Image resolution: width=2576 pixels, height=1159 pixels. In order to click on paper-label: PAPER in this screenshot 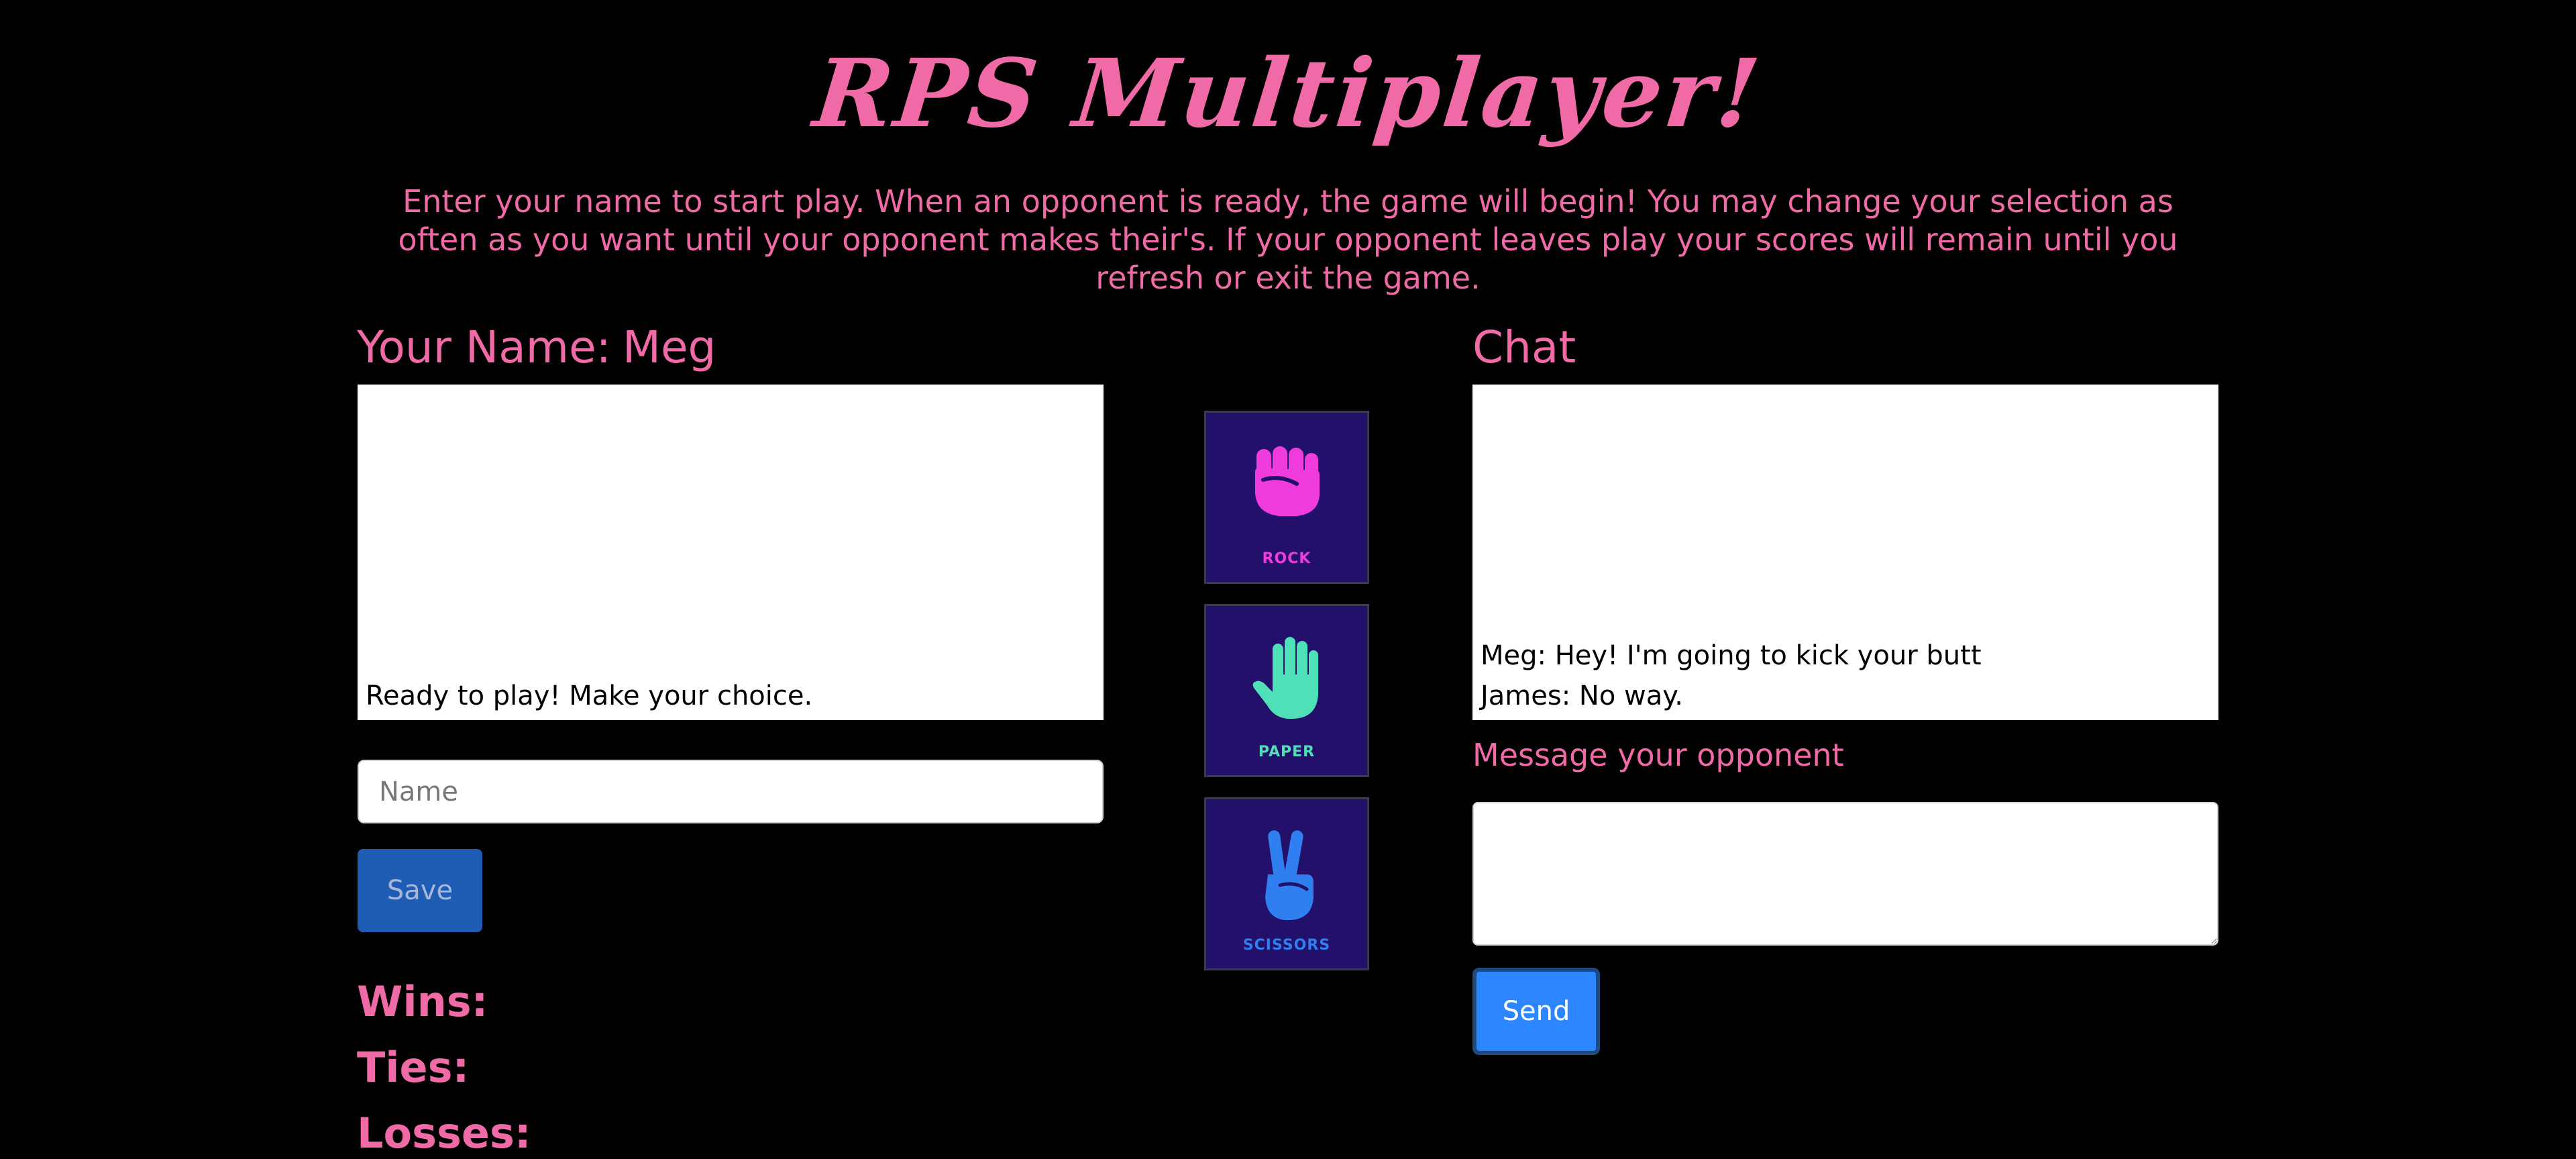, I will do `click(1287, 752)`.